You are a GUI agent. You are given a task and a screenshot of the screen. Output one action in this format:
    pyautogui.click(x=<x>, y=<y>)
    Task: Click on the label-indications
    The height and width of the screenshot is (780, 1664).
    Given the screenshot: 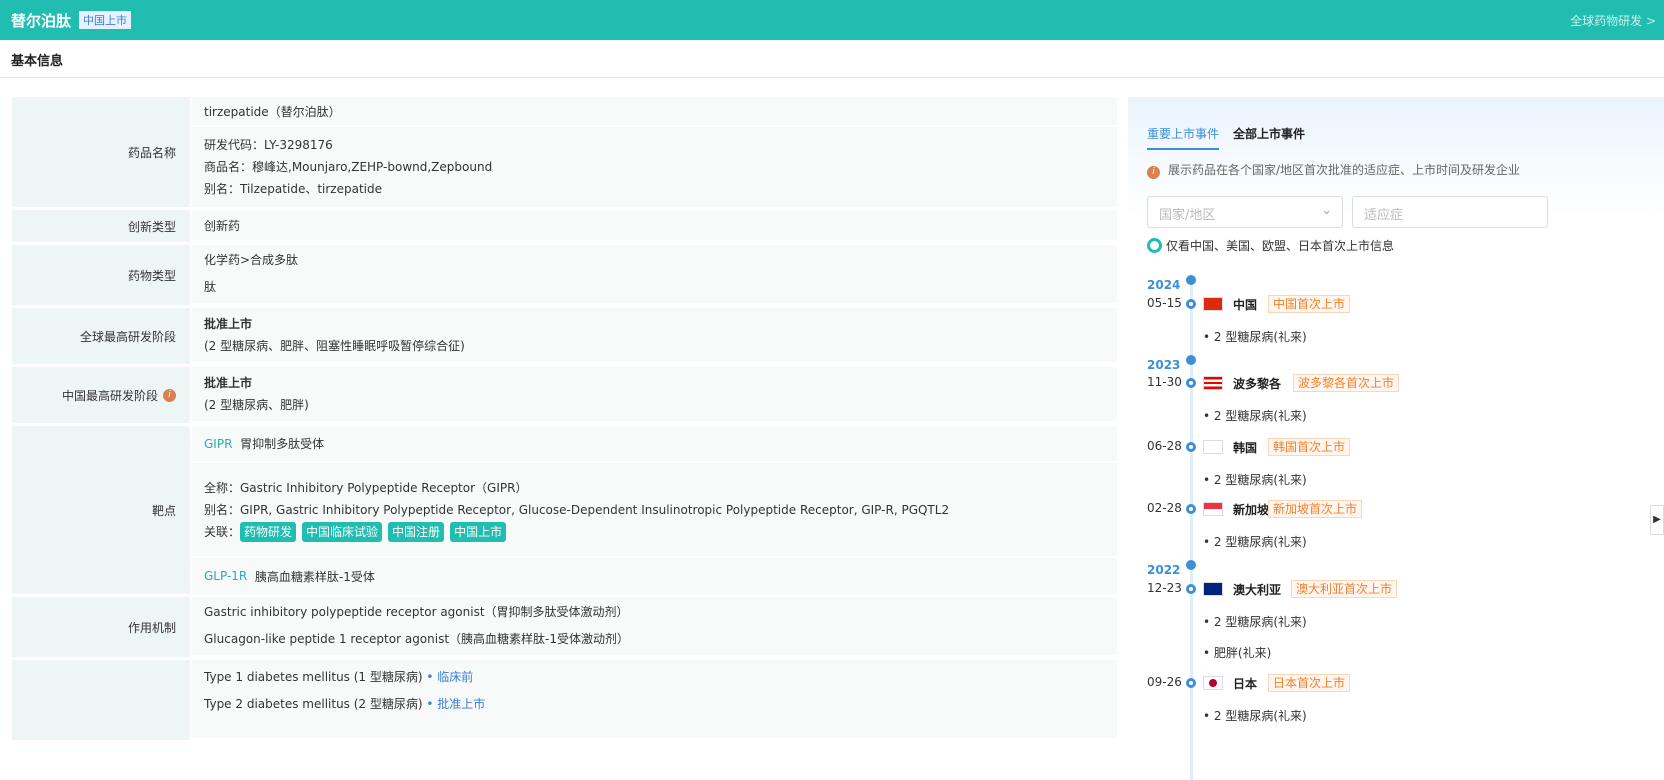 What is the action you would take?
    pyautogui.click(x=101, y=700)
    